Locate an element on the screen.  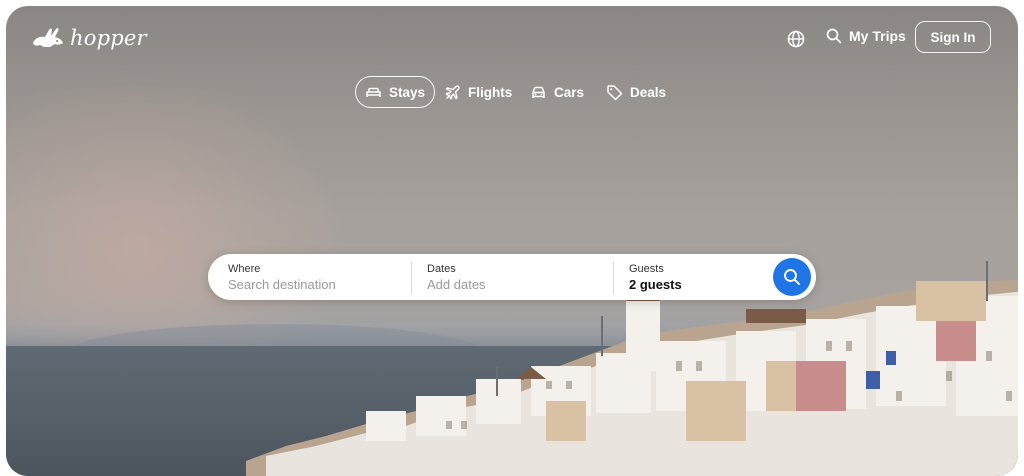
search-button is located at coordinates (792, 277).